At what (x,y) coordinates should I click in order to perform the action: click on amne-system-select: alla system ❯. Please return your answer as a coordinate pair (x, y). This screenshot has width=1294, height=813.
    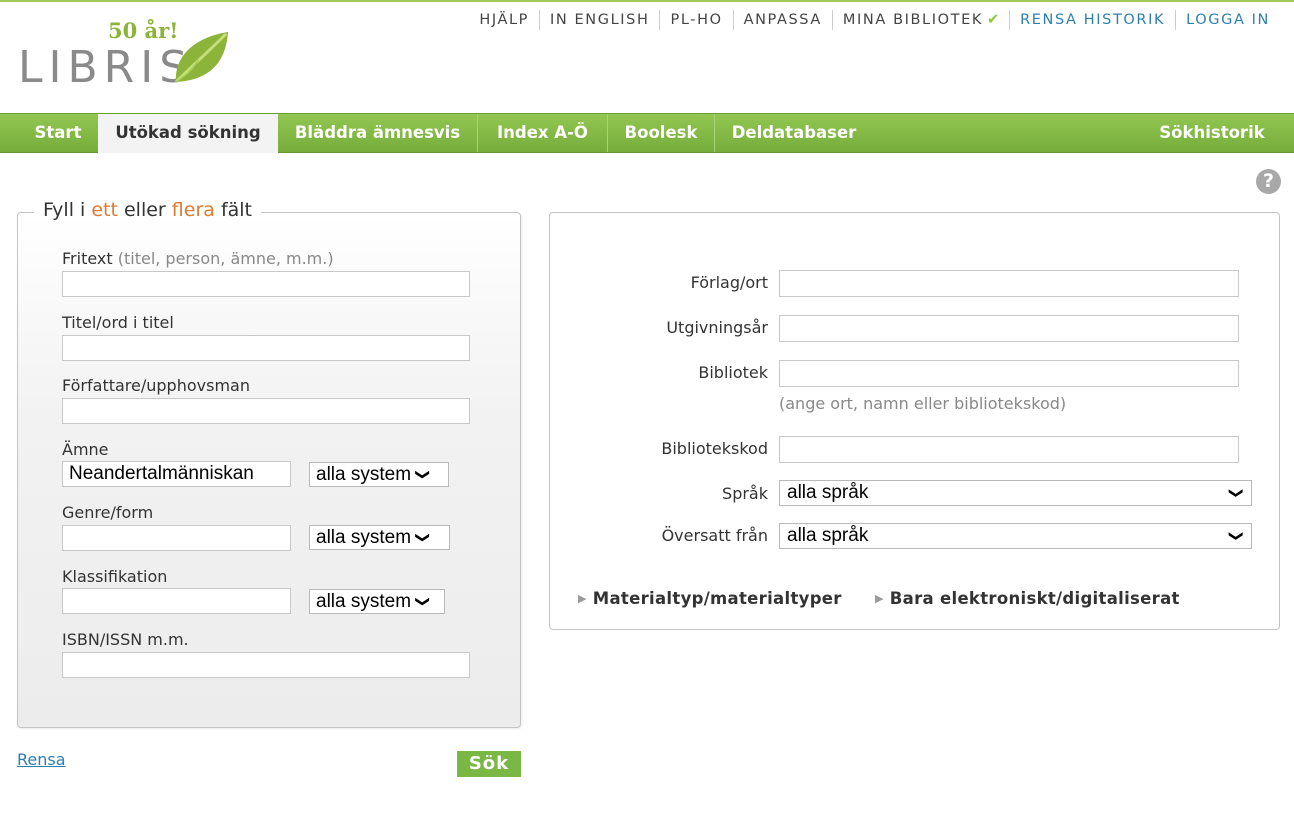
    Looking at the image, I should click on (379, 474).